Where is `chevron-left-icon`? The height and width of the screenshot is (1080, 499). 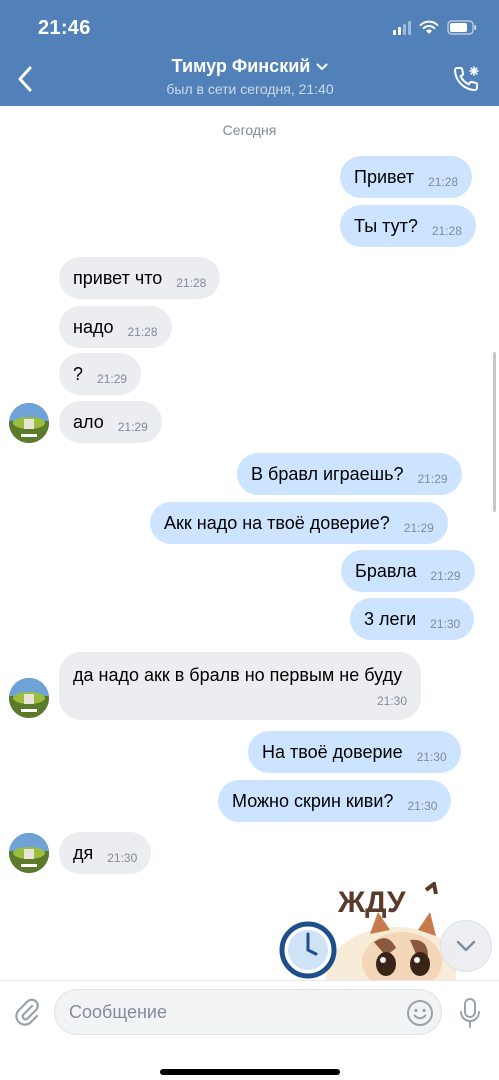 chevron-left-icon is located at coordinates (25, 79).